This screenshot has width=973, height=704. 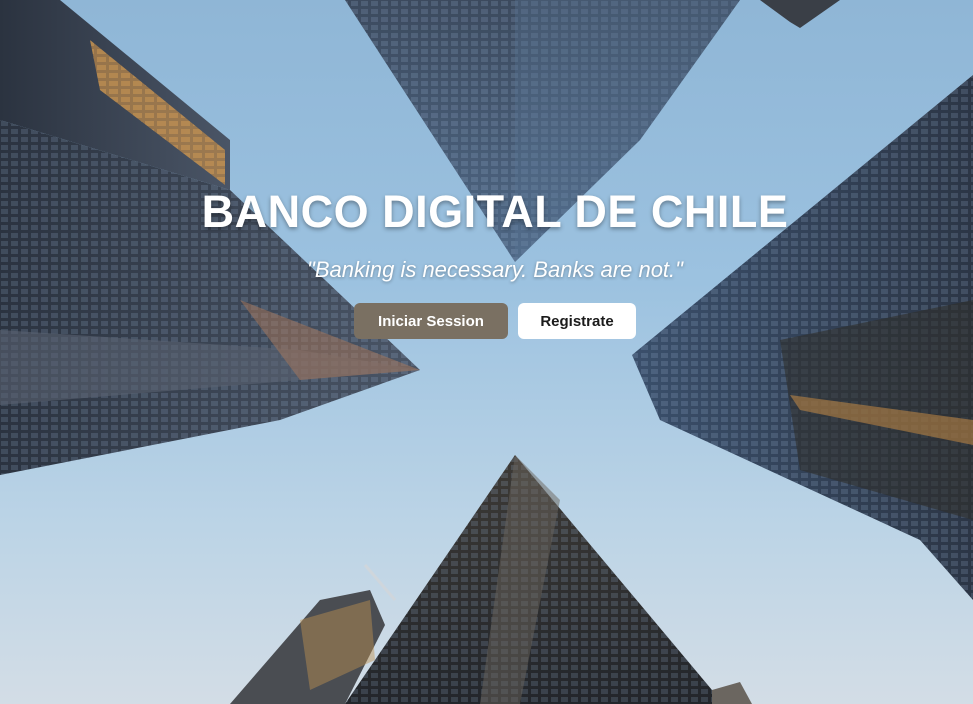 What do you see at coordinates (577, 321) in the screenshot?
I see `register-button: Registrate` at bounding box center [577, 321].